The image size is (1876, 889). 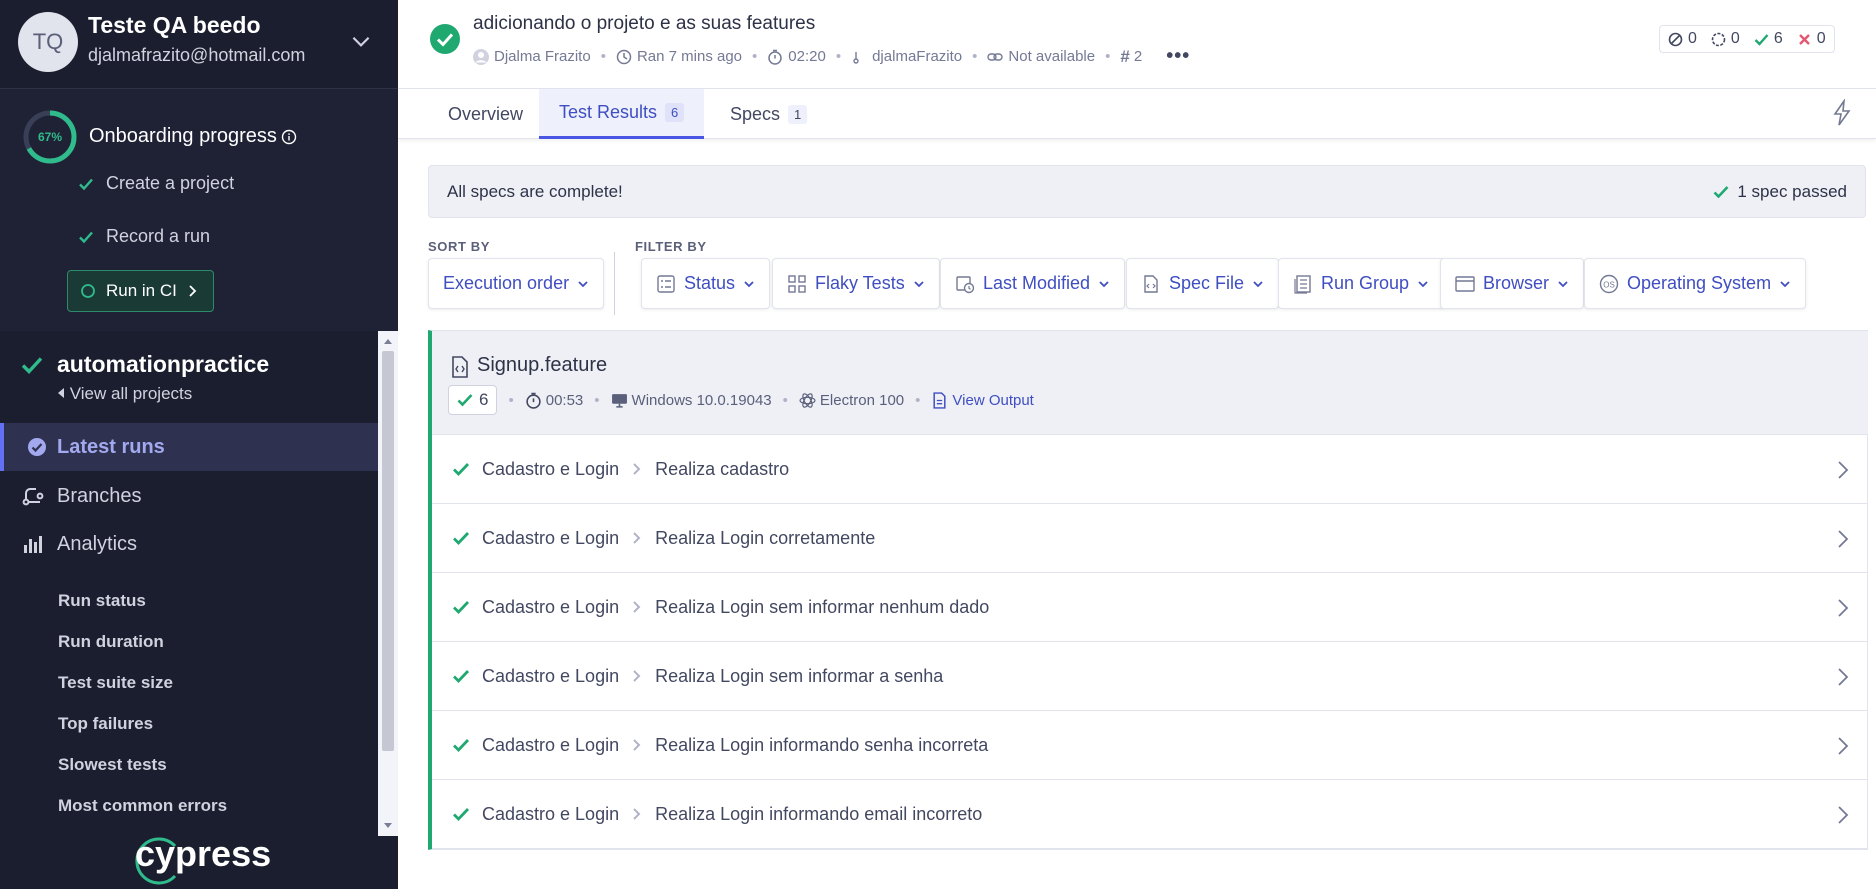 I want to click on analytics-slowest-tests: Slowest tests, so click(x=112, y=765).